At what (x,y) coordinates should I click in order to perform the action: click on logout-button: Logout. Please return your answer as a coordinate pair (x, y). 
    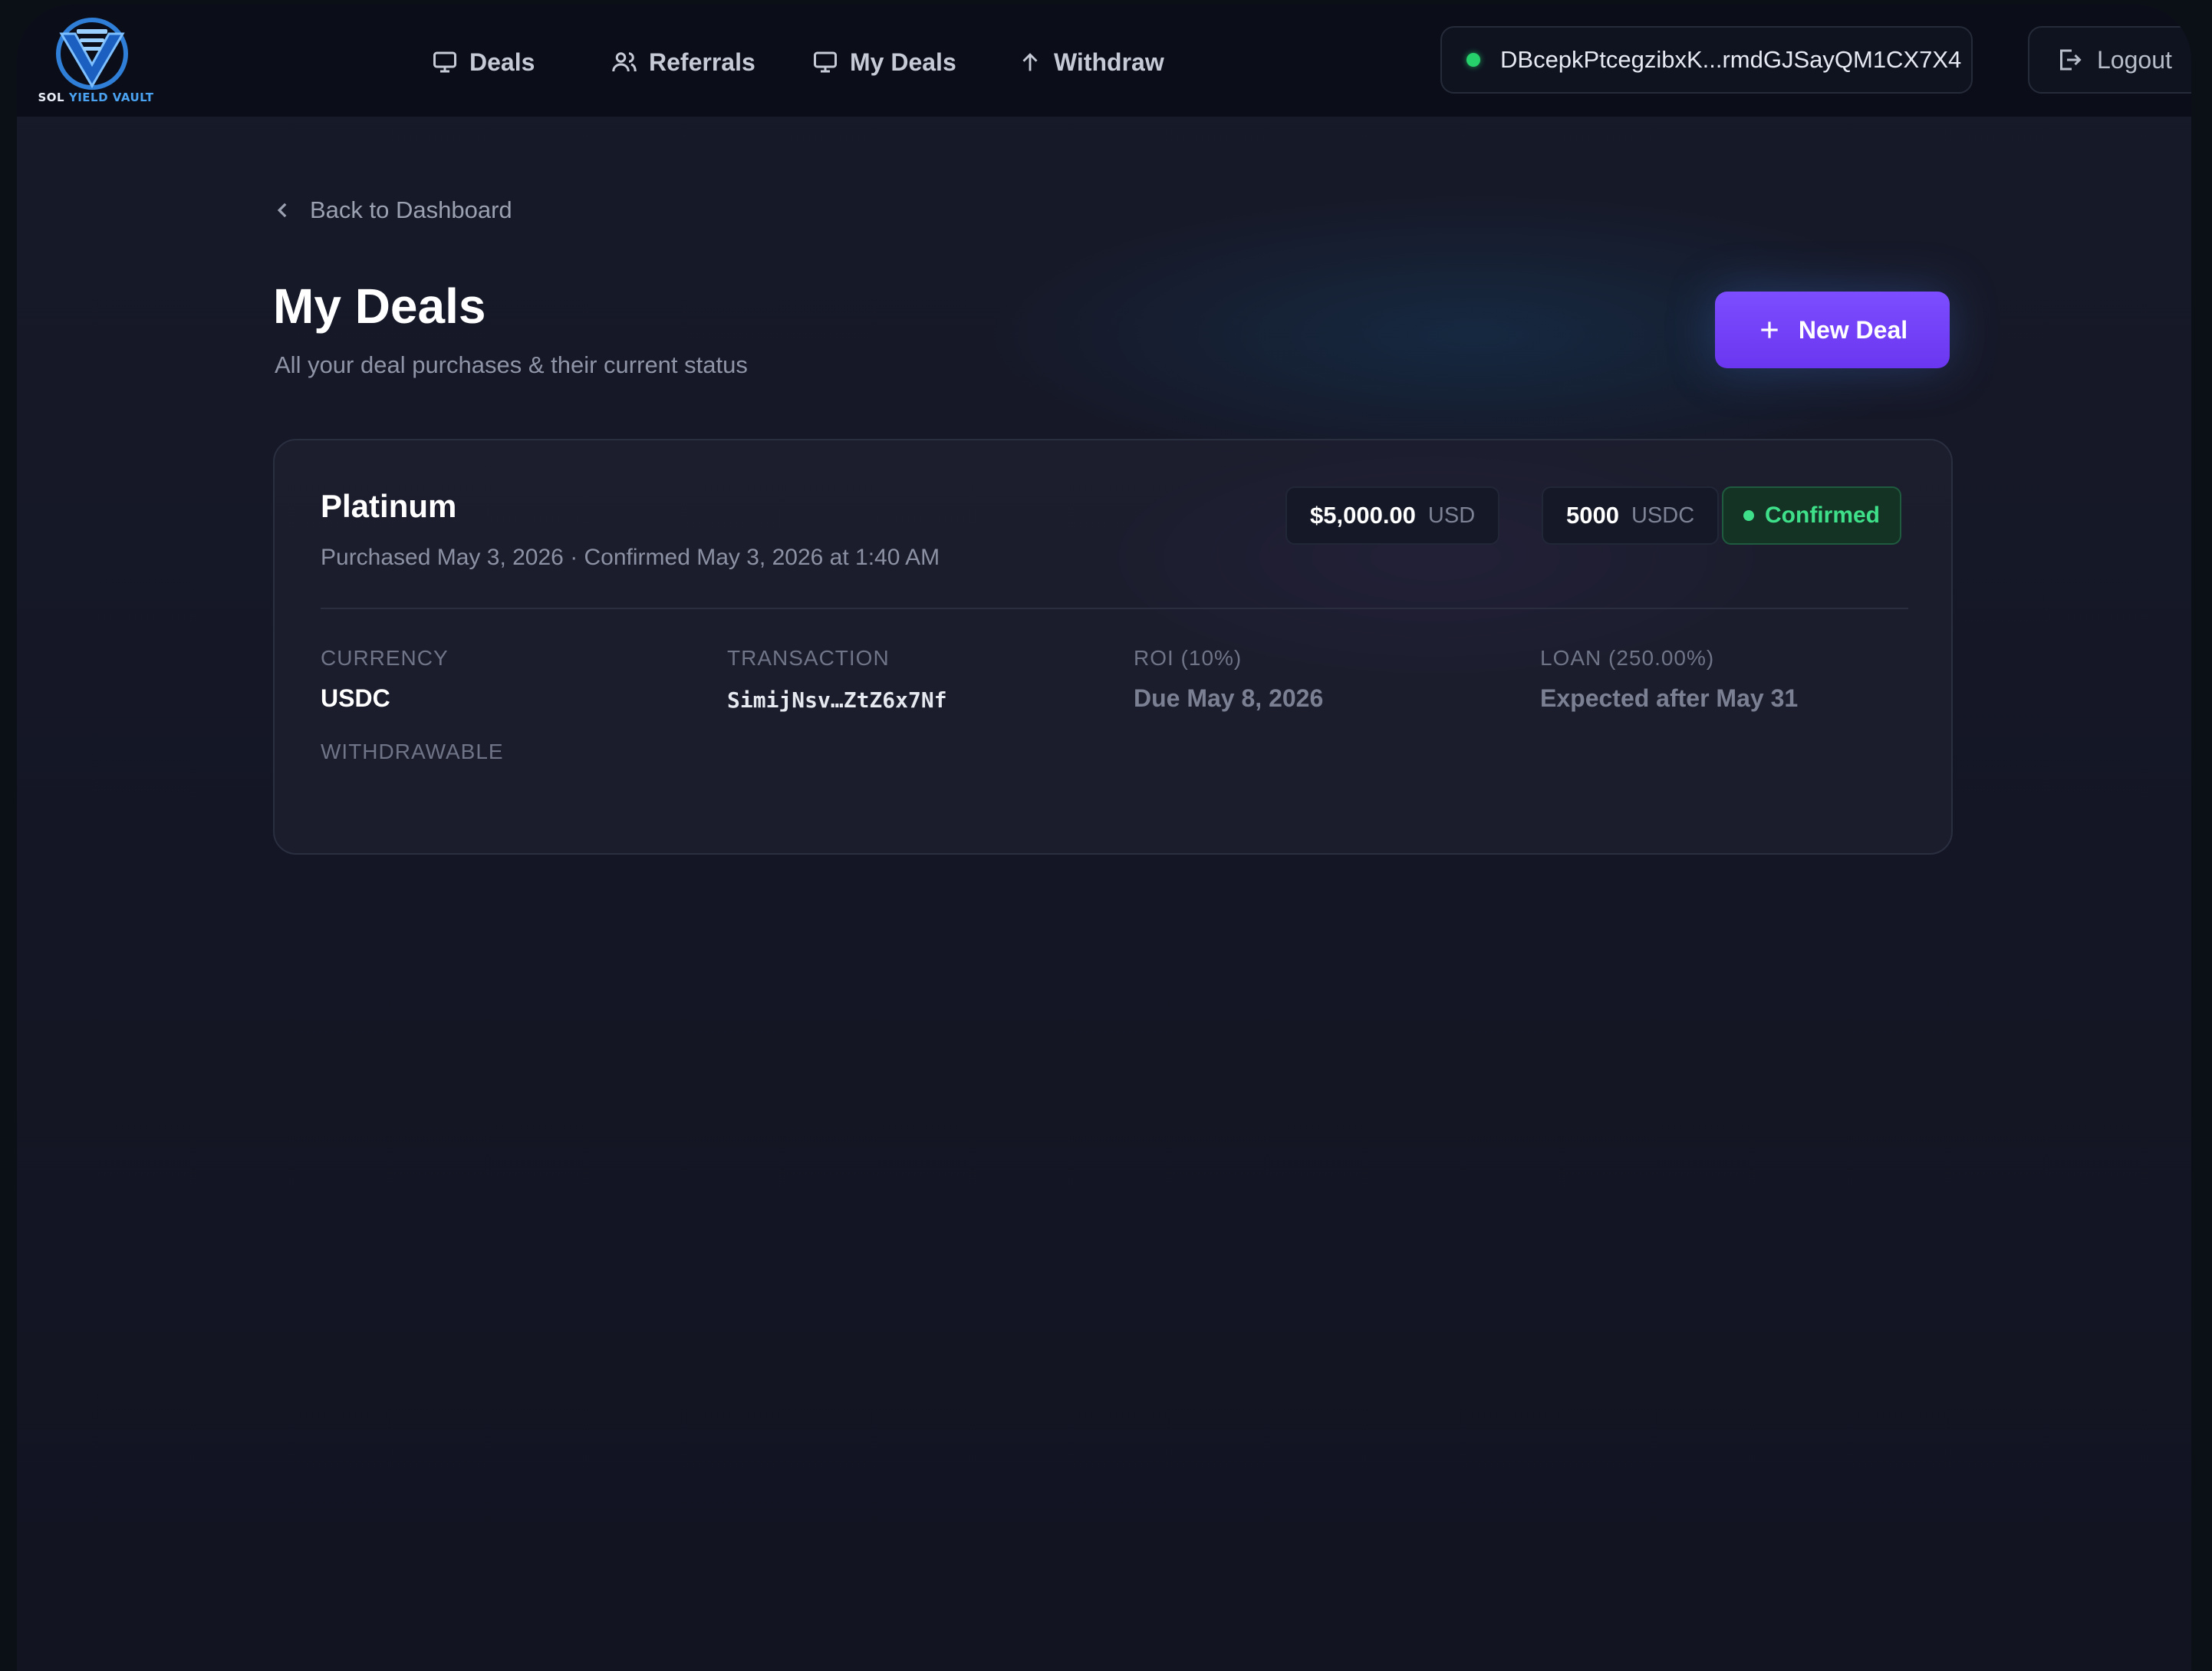
    Looking at the image, I should click on (2109, 60).